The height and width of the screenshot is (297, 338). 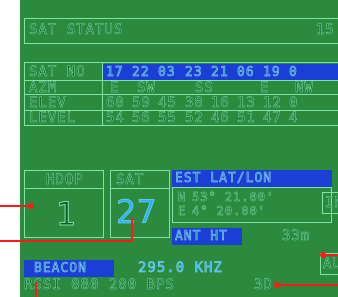 I want to click on azm-cell: SW, so click(x=146, y=88).